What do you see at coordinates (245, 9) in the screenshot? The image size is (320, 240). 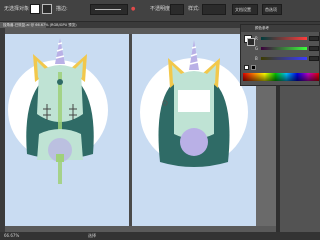 I see `document-setup-button: 文档设置` at bounding box center [245, 9].